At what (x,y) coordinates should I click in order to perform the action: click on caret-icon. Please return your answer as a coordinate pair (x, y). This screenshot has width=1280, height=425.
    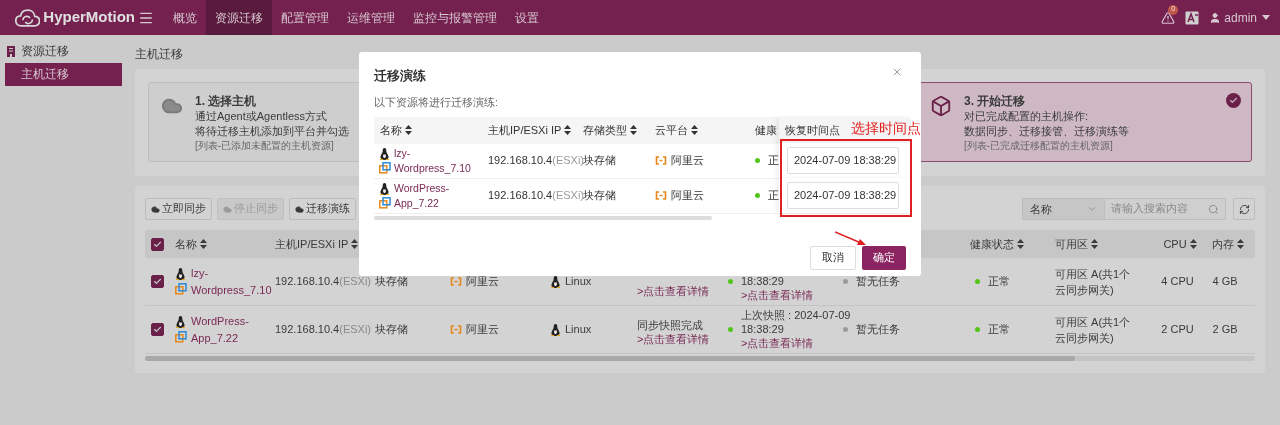
    Looking at the image, I should click on (1266, 17).